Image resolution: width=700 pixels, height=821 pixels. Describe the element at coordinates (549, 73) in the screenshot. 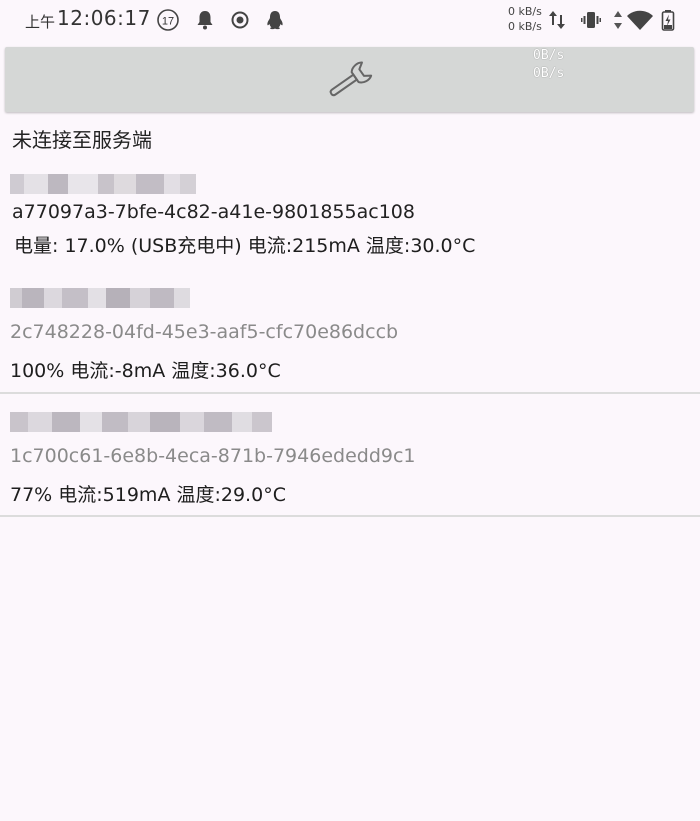

I see `toolbar-speed-down: 0B/s` at that location.